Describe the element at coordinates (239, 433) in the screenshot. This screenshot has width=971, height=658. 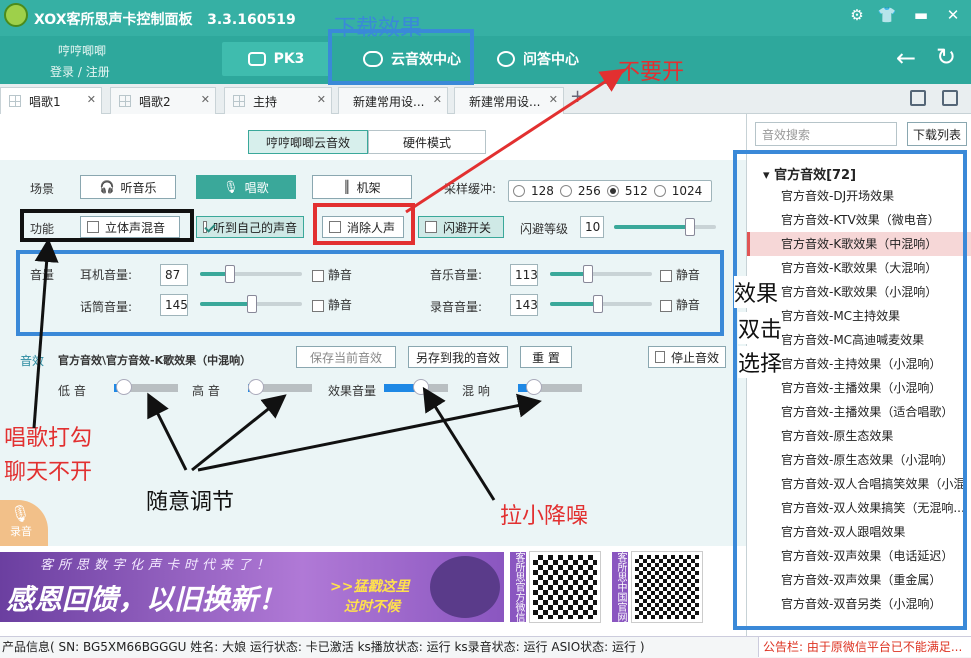
I see `arrow-treble` at that location.